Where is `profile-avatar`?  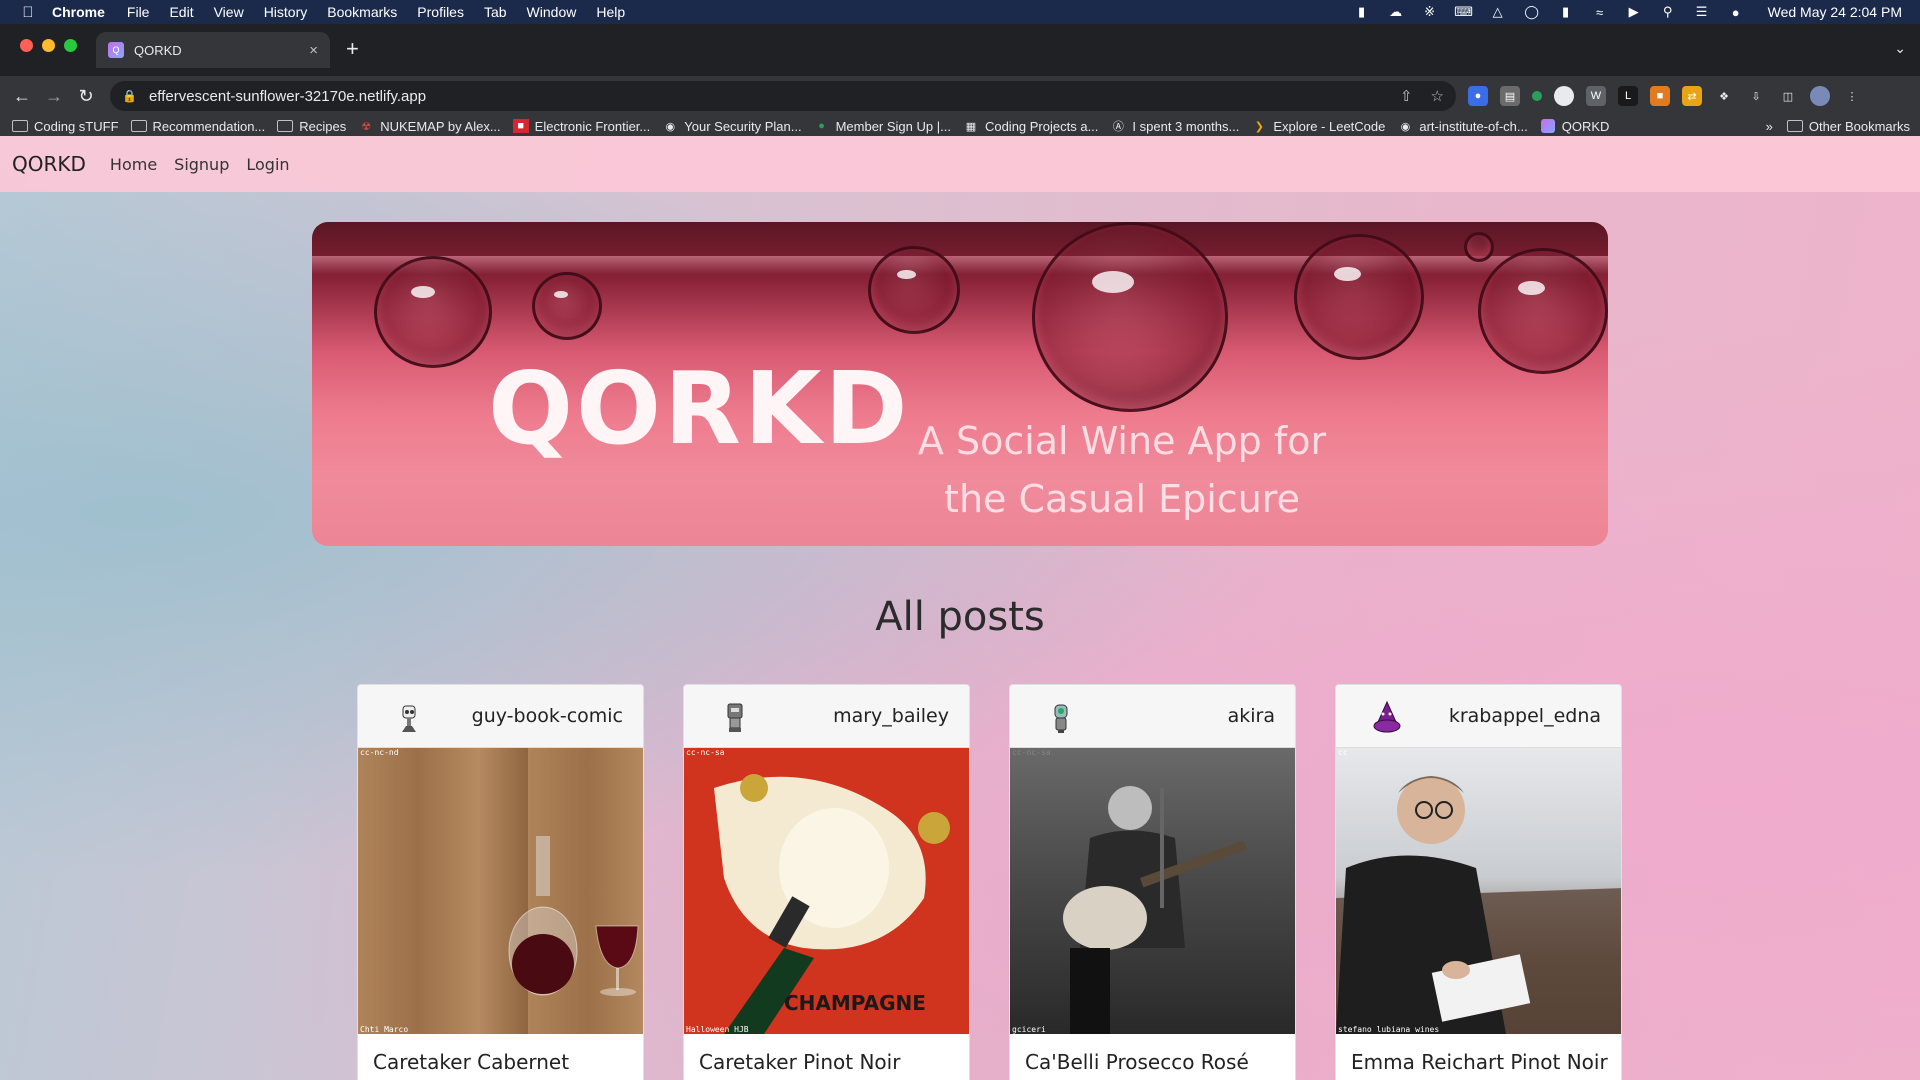
profile-avatar is located at coordinates (1820, 96).